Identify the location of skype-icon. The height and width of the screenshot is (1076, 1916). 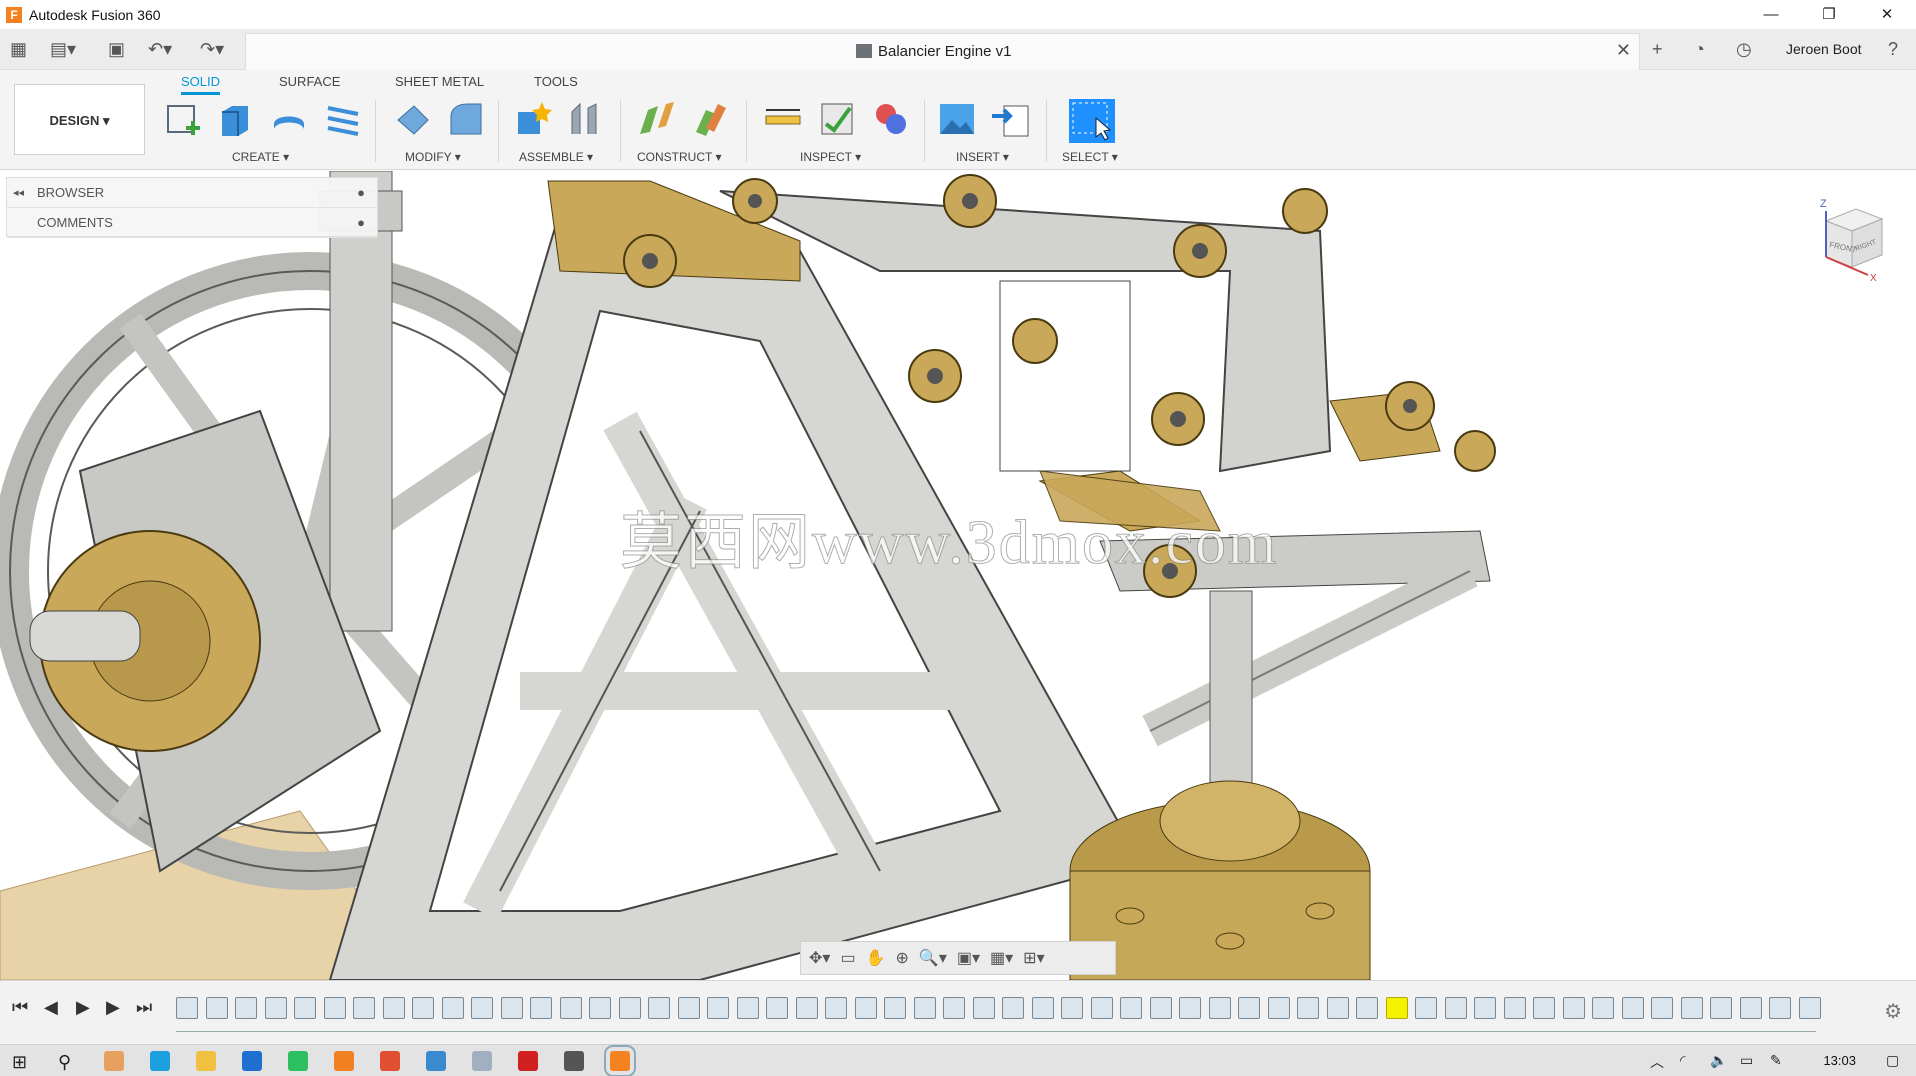
(160, 1061).